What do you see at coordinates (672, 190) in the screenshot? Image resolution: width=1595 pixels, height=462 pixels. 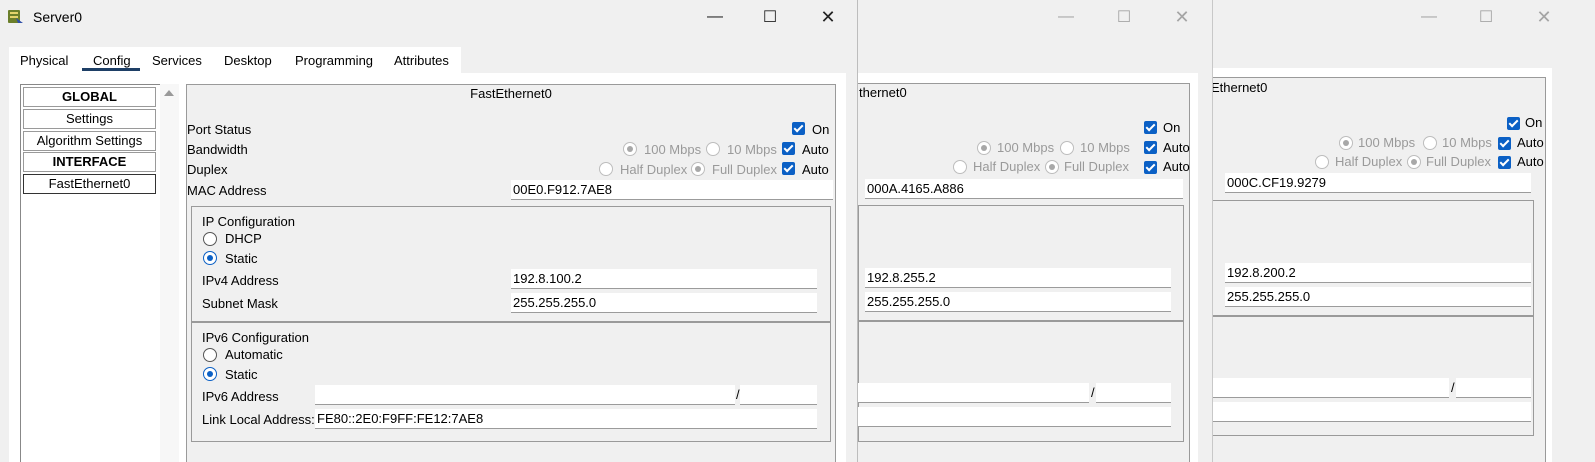 I see `mac-address-field: 00E0.F912.7AE8` at bounding box center [672, 190].